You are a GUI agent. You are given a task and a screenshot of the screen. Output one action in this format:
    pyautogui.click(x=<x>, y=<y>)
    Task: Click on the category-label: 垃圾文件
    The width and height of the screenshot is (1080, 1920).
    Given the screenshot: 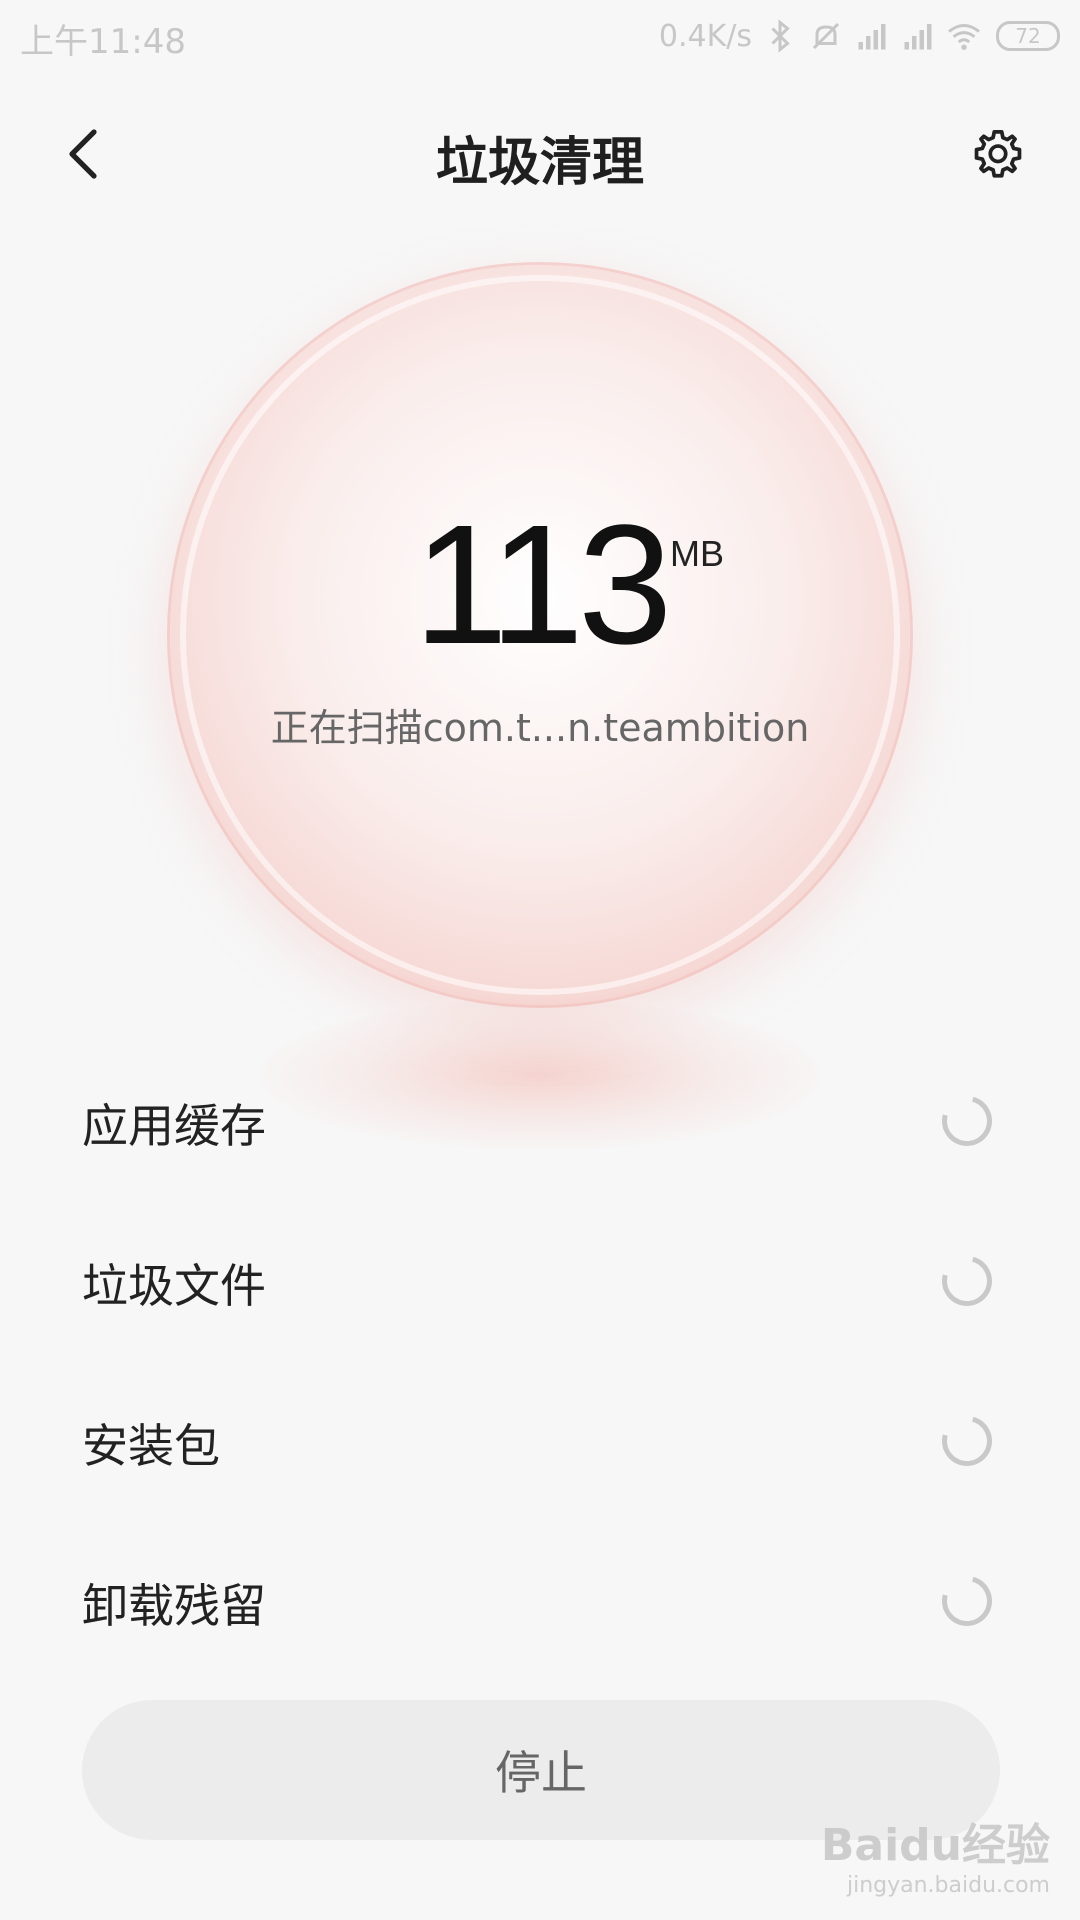 What is the action you would take?
    pyautogui.click(x=174, y=1286)
    